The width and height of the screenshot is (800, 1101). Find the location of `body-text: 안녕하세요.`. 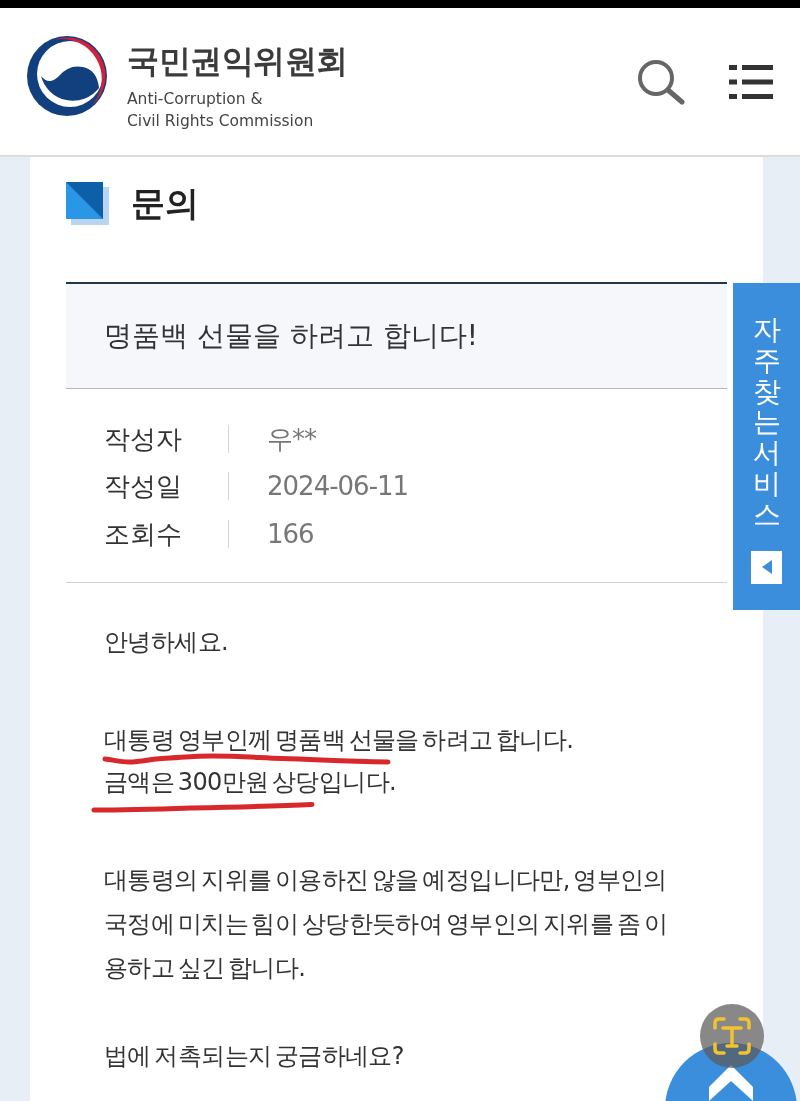

body-text: 안녕하세요. is located at coordinates (167, 642).